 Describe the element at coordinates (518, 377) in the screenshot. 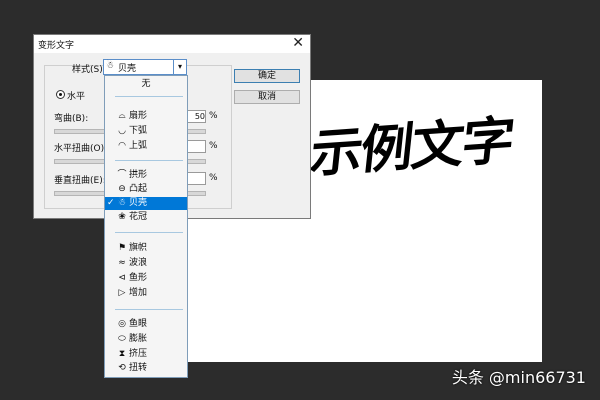

I see `watermark-text: 头条 @min66731` at that location.